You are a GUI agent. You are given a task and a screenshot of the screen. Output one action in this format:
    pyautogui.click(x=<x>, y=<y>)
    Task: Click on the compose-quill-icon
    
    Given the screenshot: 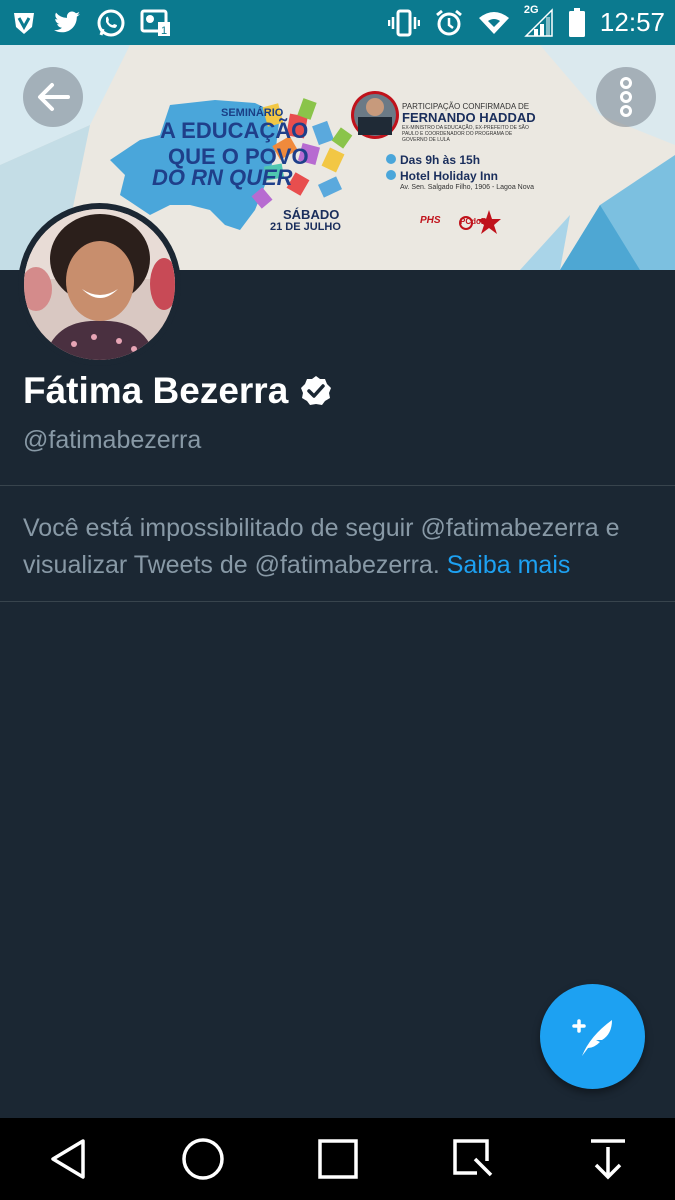 What is the action you would take?
    pyautogui.click(x=591, y=1037)
    